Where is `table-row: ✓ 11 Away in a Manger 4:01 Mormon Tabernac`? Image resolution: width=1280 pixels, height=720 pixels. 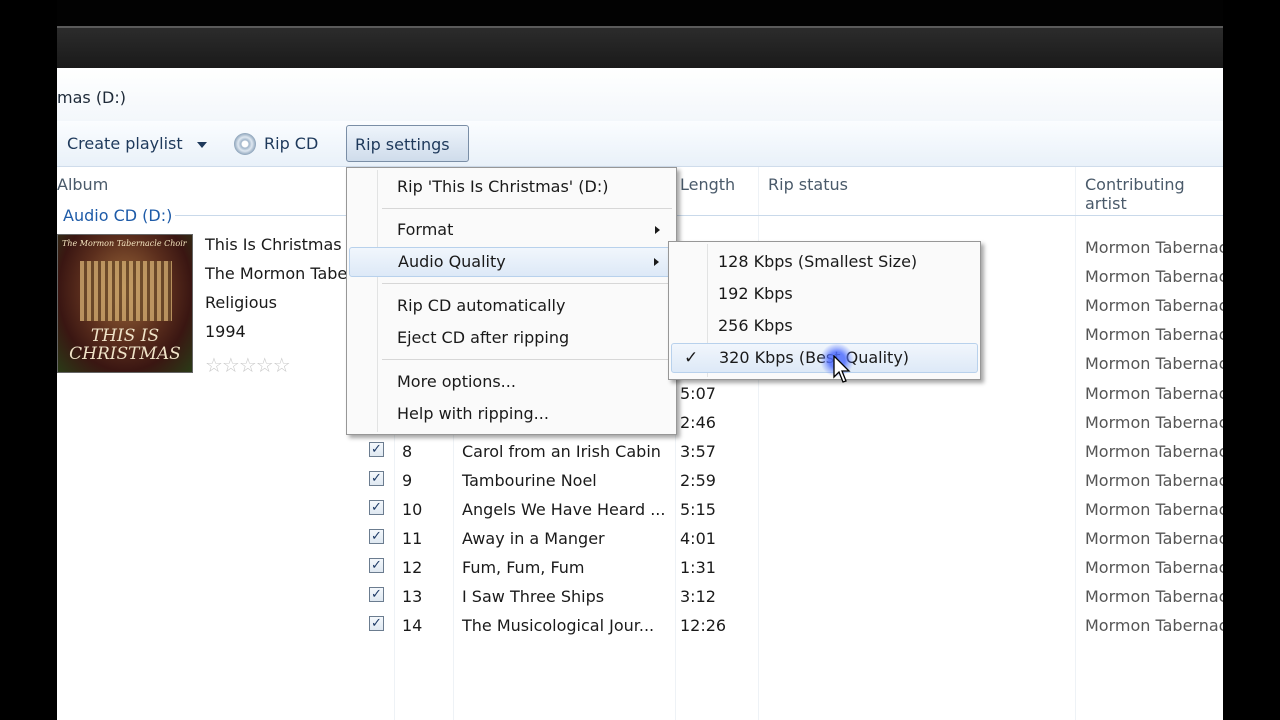
table-row: ✓ 11 Away in a Manger 4:01 Mormon Tabernac is located at coordinates (640, 538).